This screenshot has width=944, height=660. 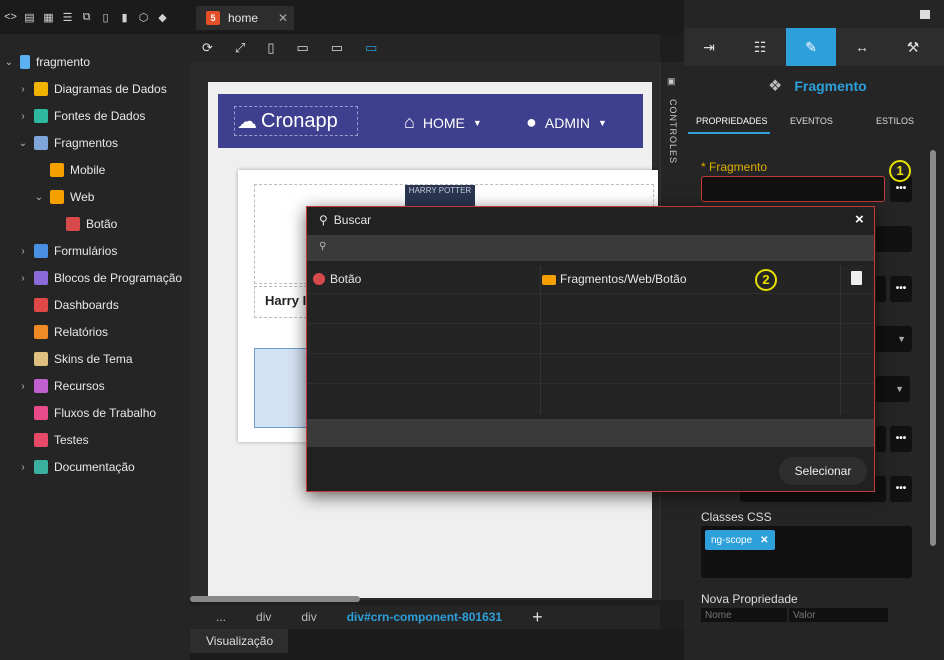 I want to click on tree-item: ⌄ Fragmentos, so click(x=68, y=143).